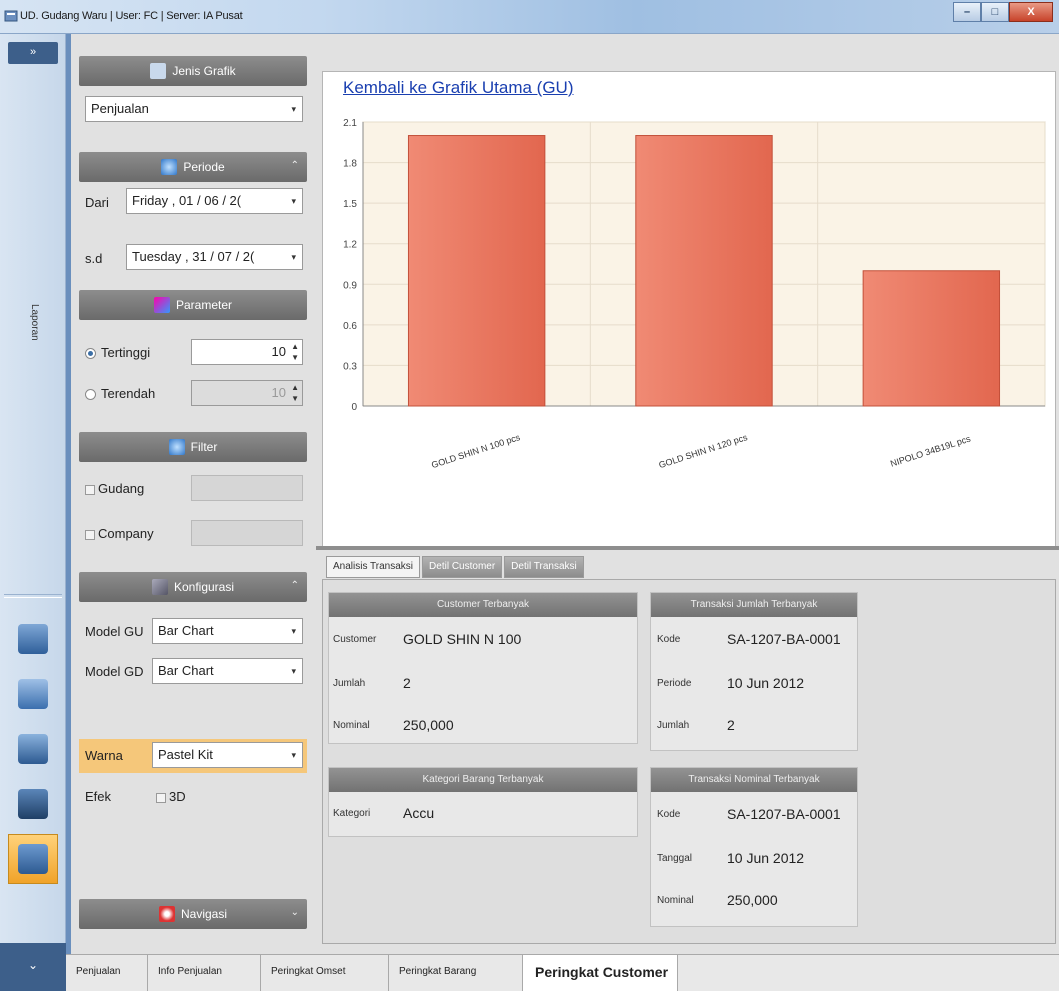 This screenshot has width=1059, height=991. Describe the element at coordinates (204, 167) in the screenshot. I see `periode-title: Periode` at that location.